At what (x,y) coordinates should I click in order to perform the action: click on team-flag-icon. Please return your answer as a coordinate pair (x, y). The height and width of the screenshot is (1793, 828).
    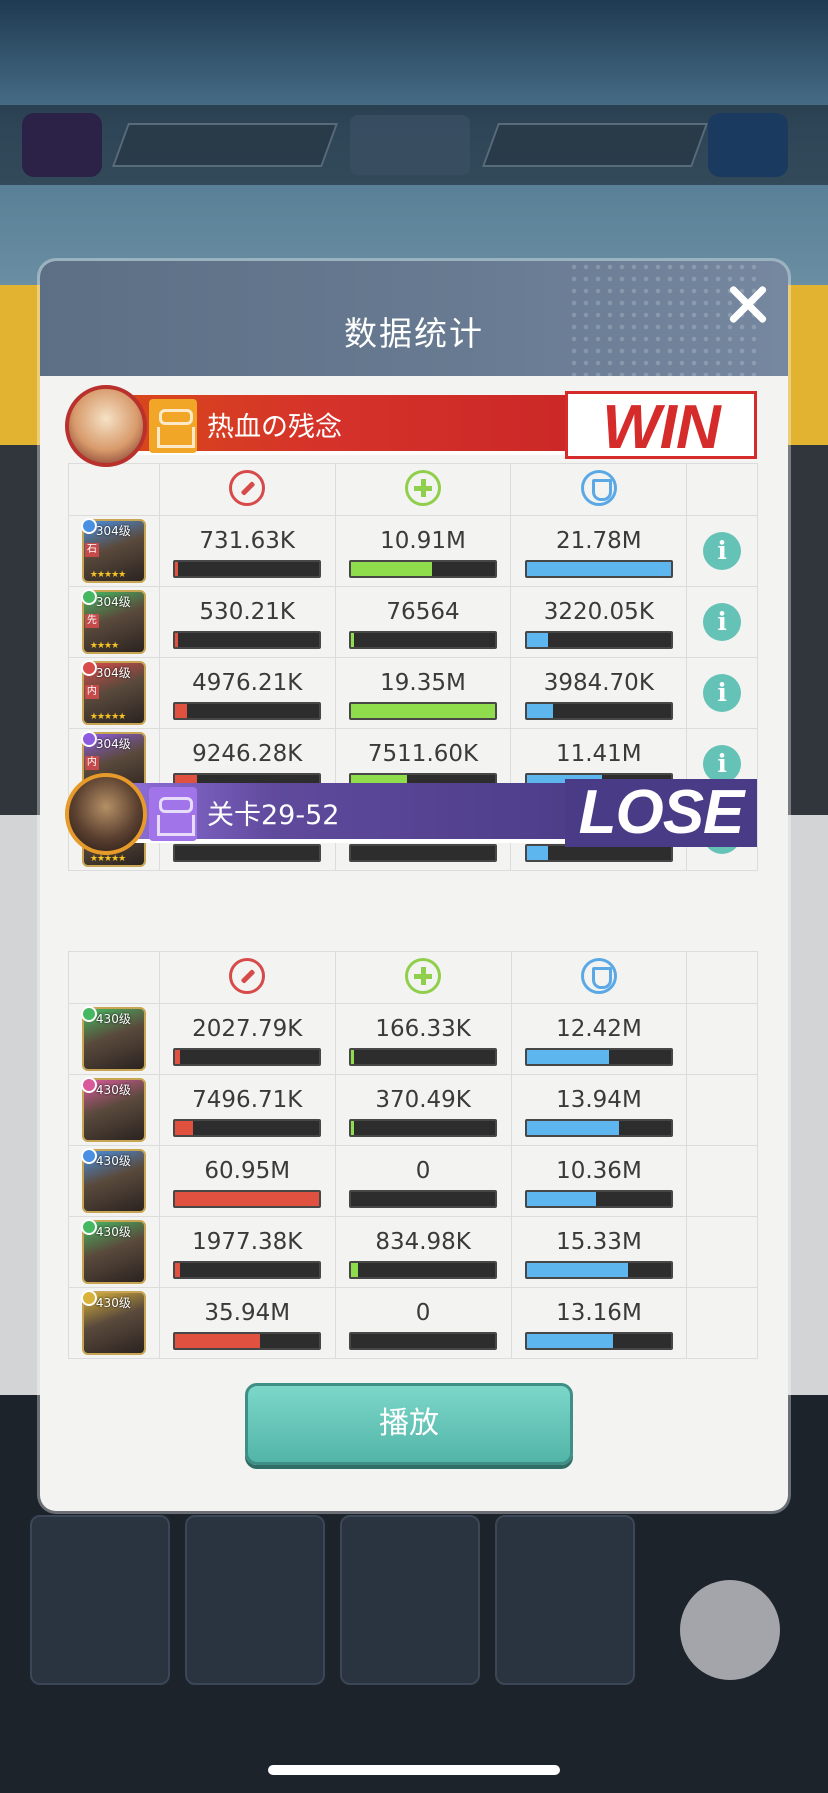
    Looking at the image, I should click on (173, 814).